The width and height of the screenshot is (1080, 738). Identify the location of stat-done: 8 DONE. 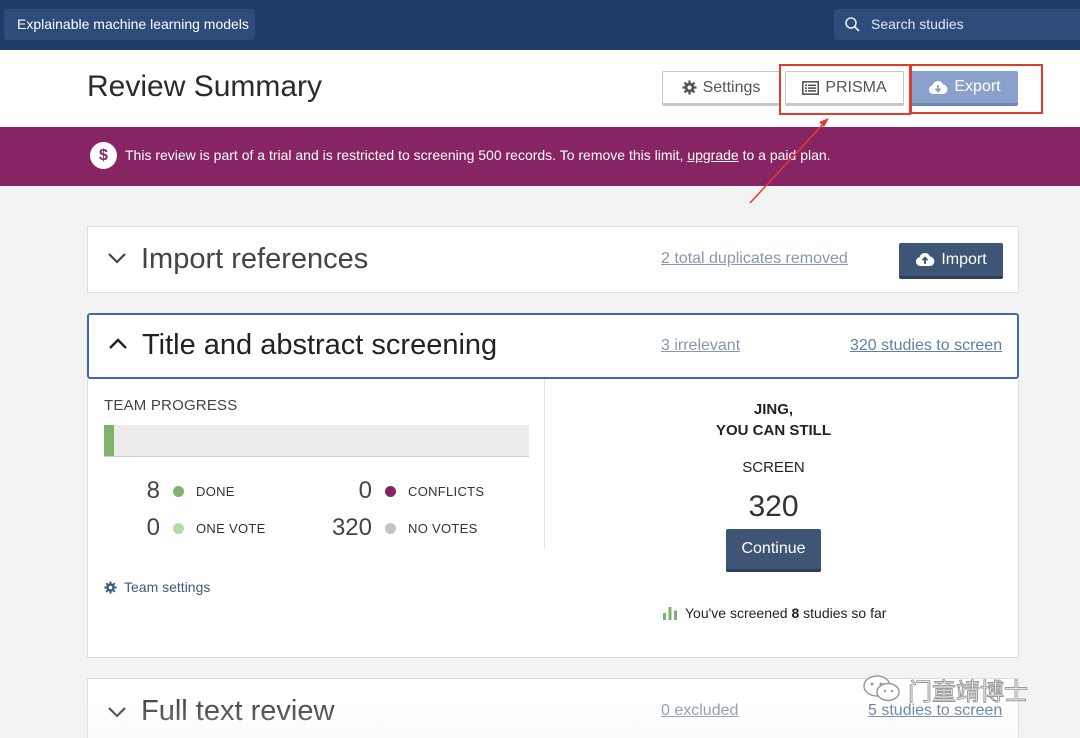
(189, 491).